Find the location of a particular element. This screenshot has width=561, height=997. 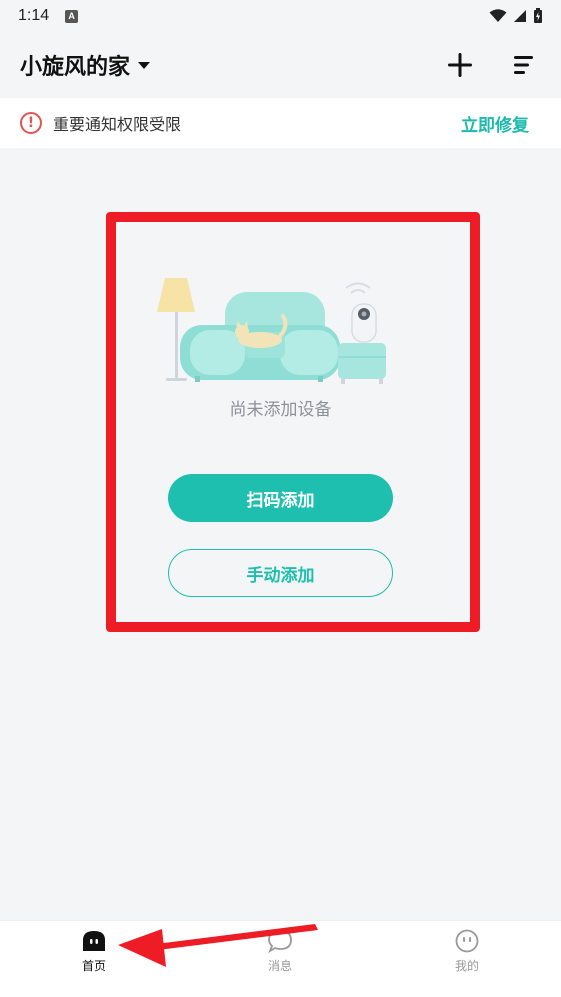

profile-face-icon is located at coordinates (467, 941).